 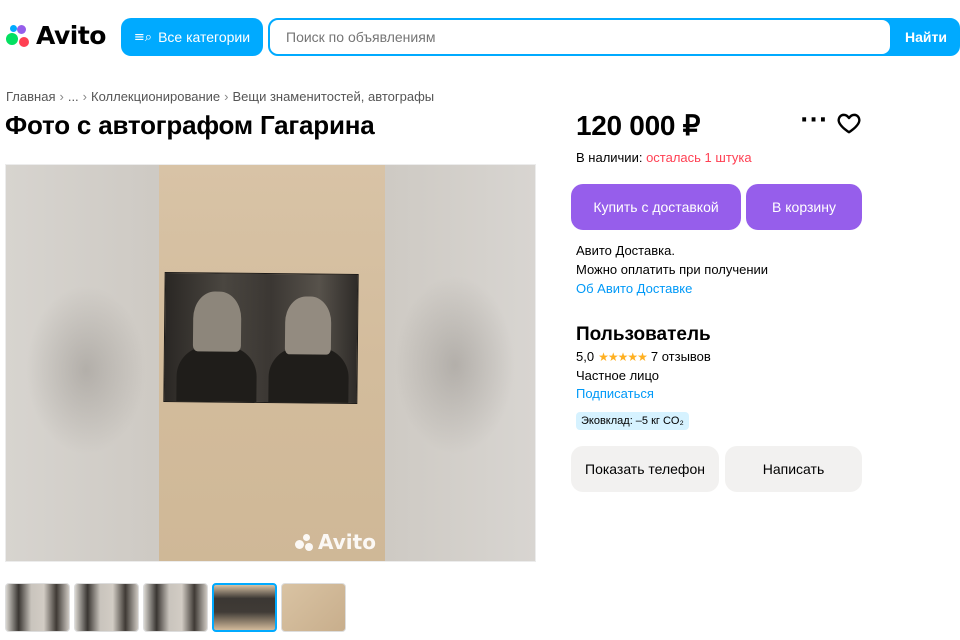 I want to click on delivery-line-1: Авито Доставка., so click(x=625, y=250).